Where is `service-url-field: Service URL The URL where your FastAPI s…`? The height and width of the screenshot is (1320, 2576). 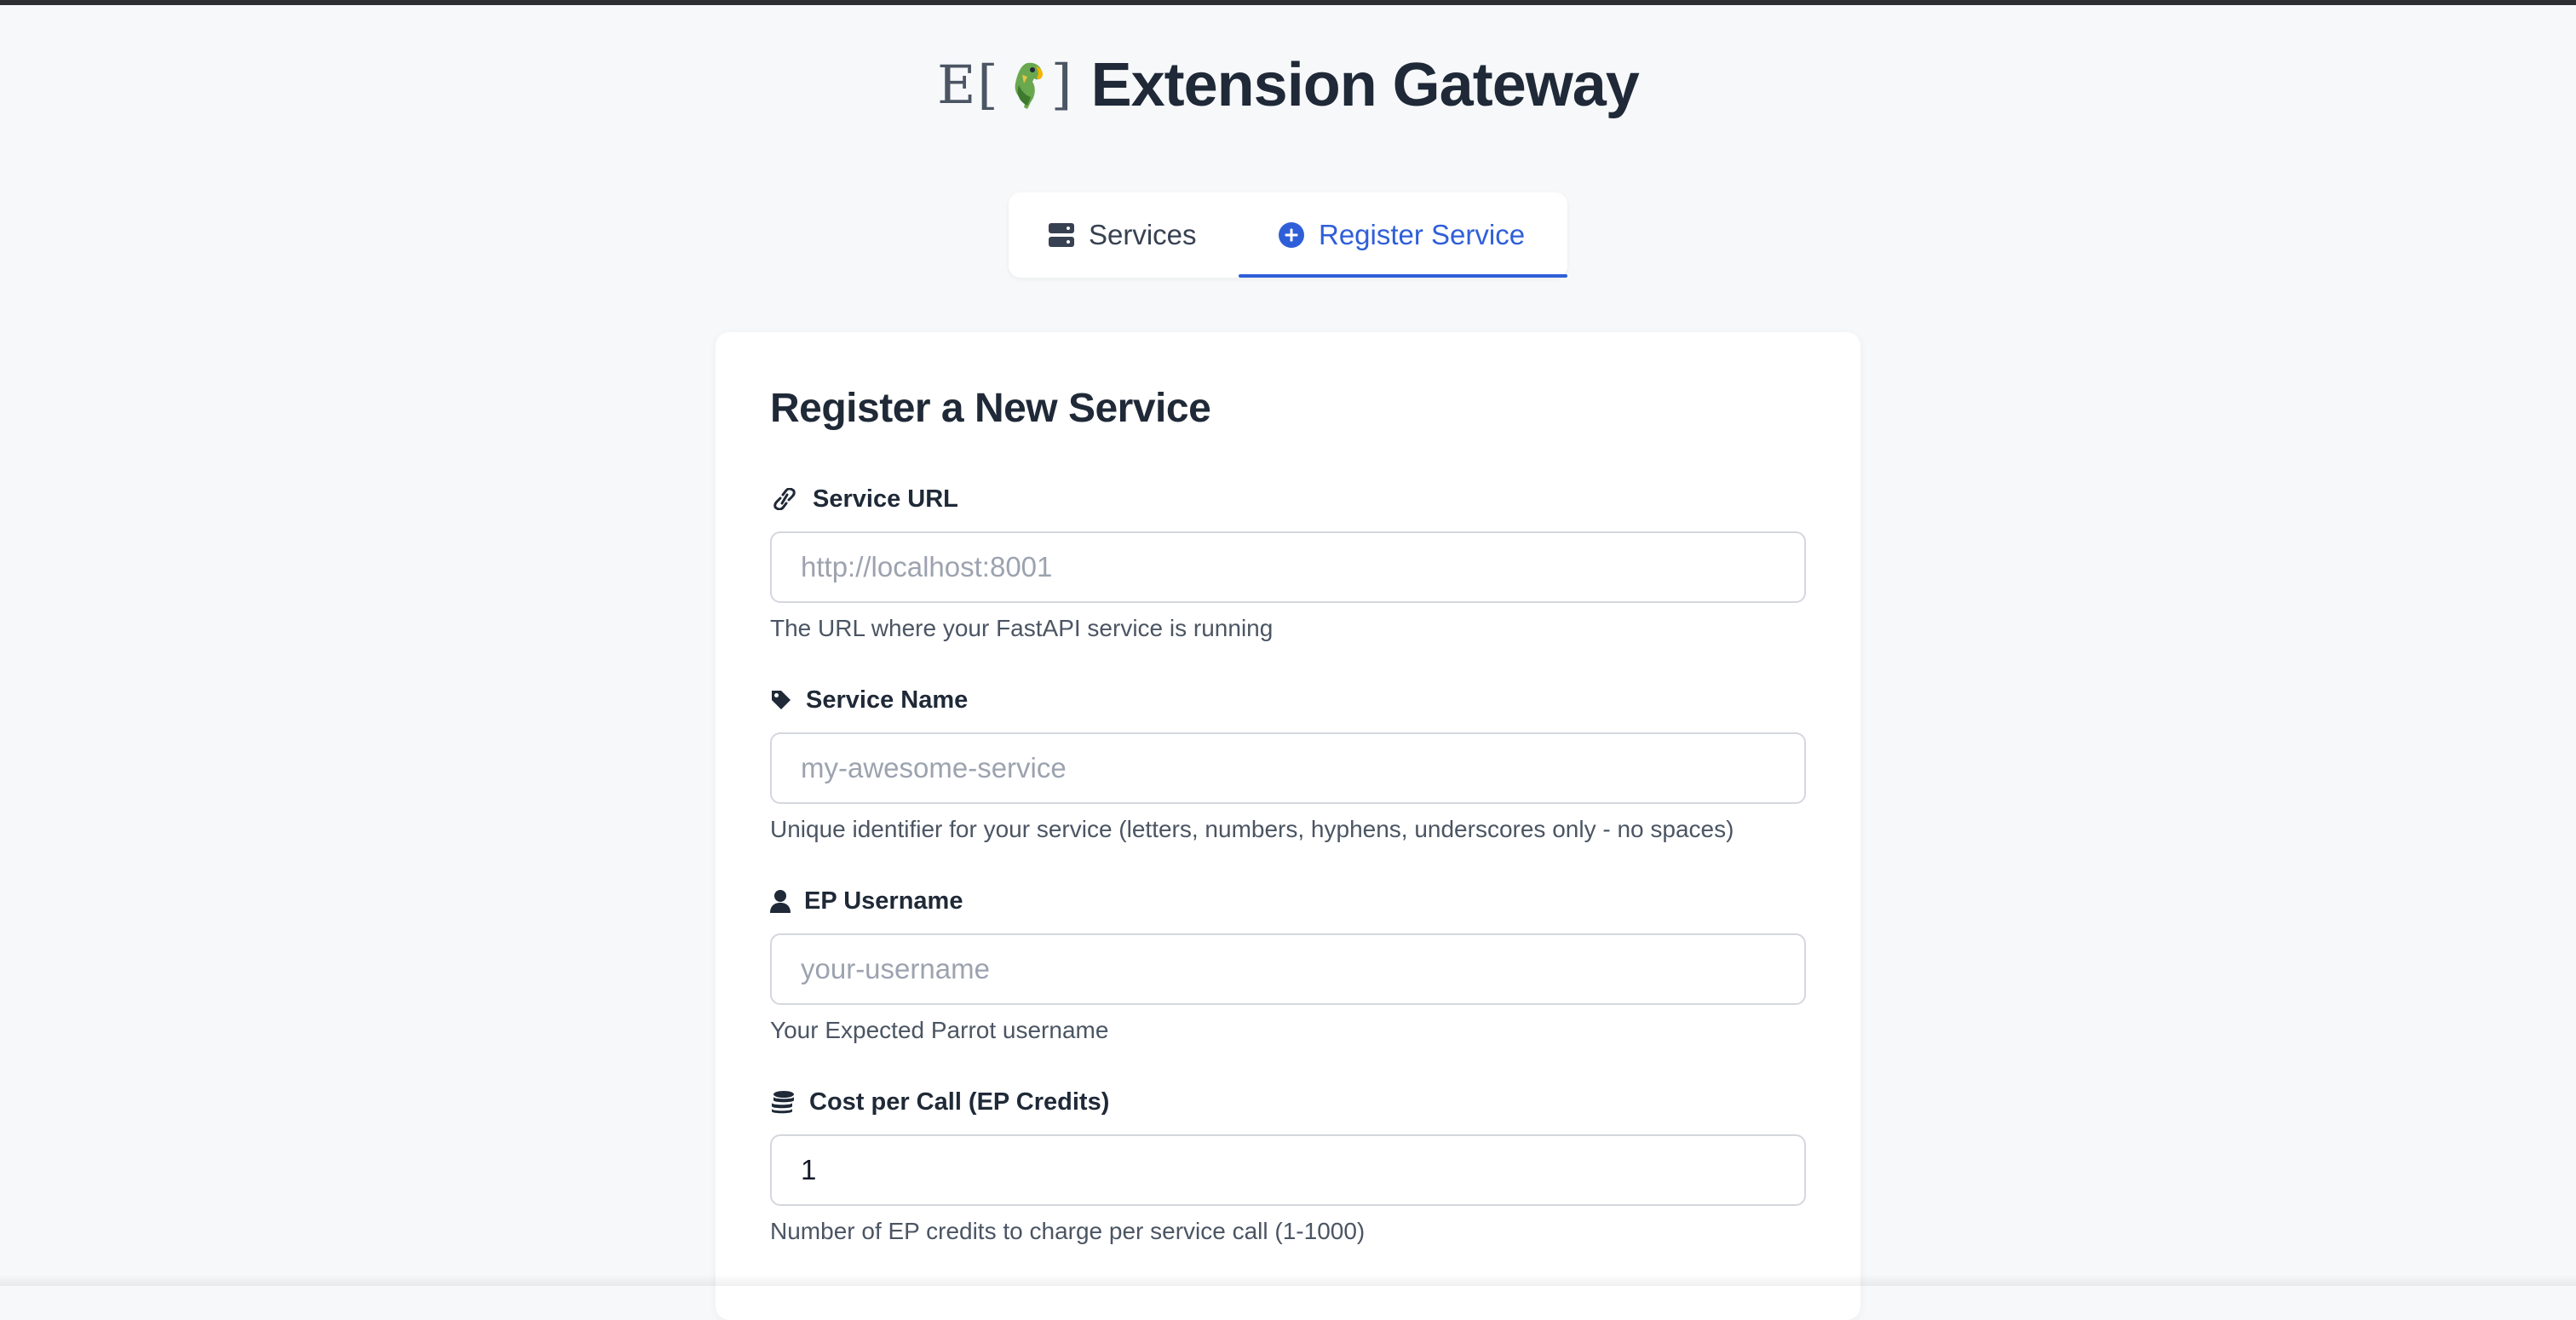
service-url-field: Service URL The URL where your FastAPI s… is located at coordinates (1288, 562).